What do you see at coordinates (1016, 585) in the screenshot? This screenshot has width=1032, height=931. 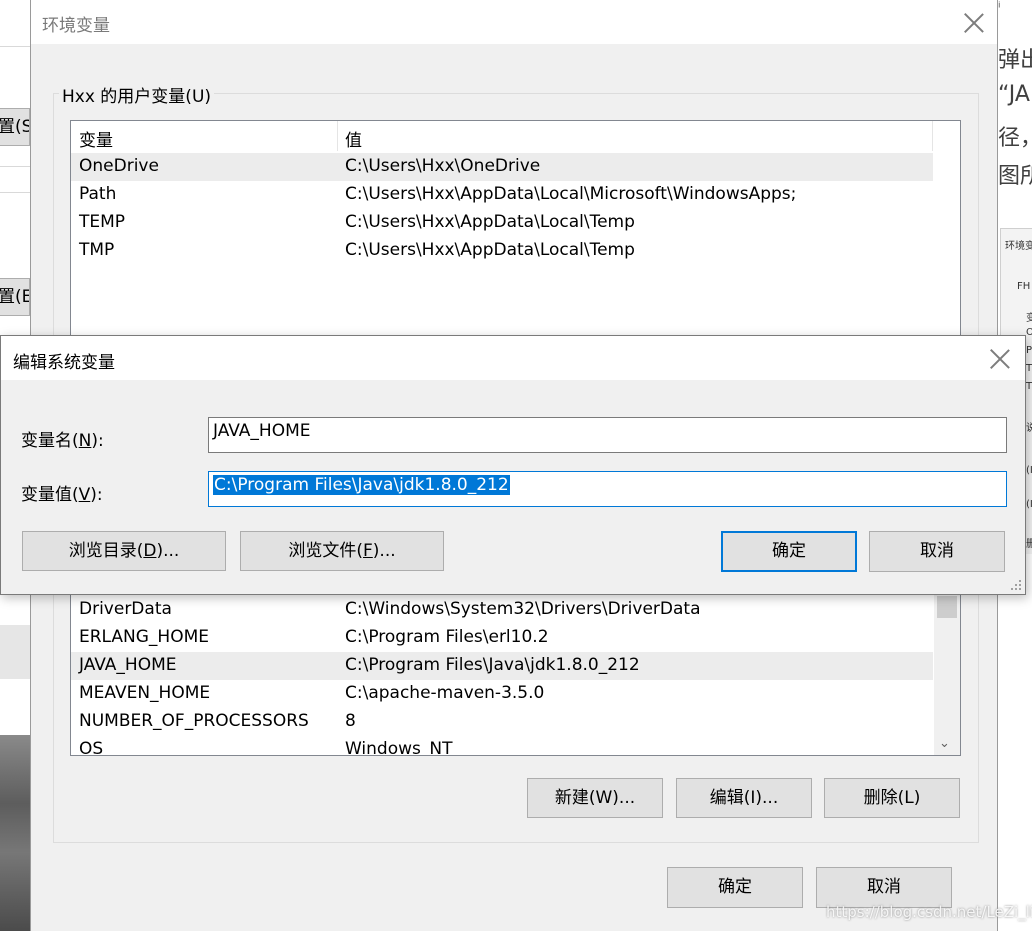 I see `resize-grip-icon` at bounding box center [1016, 585].